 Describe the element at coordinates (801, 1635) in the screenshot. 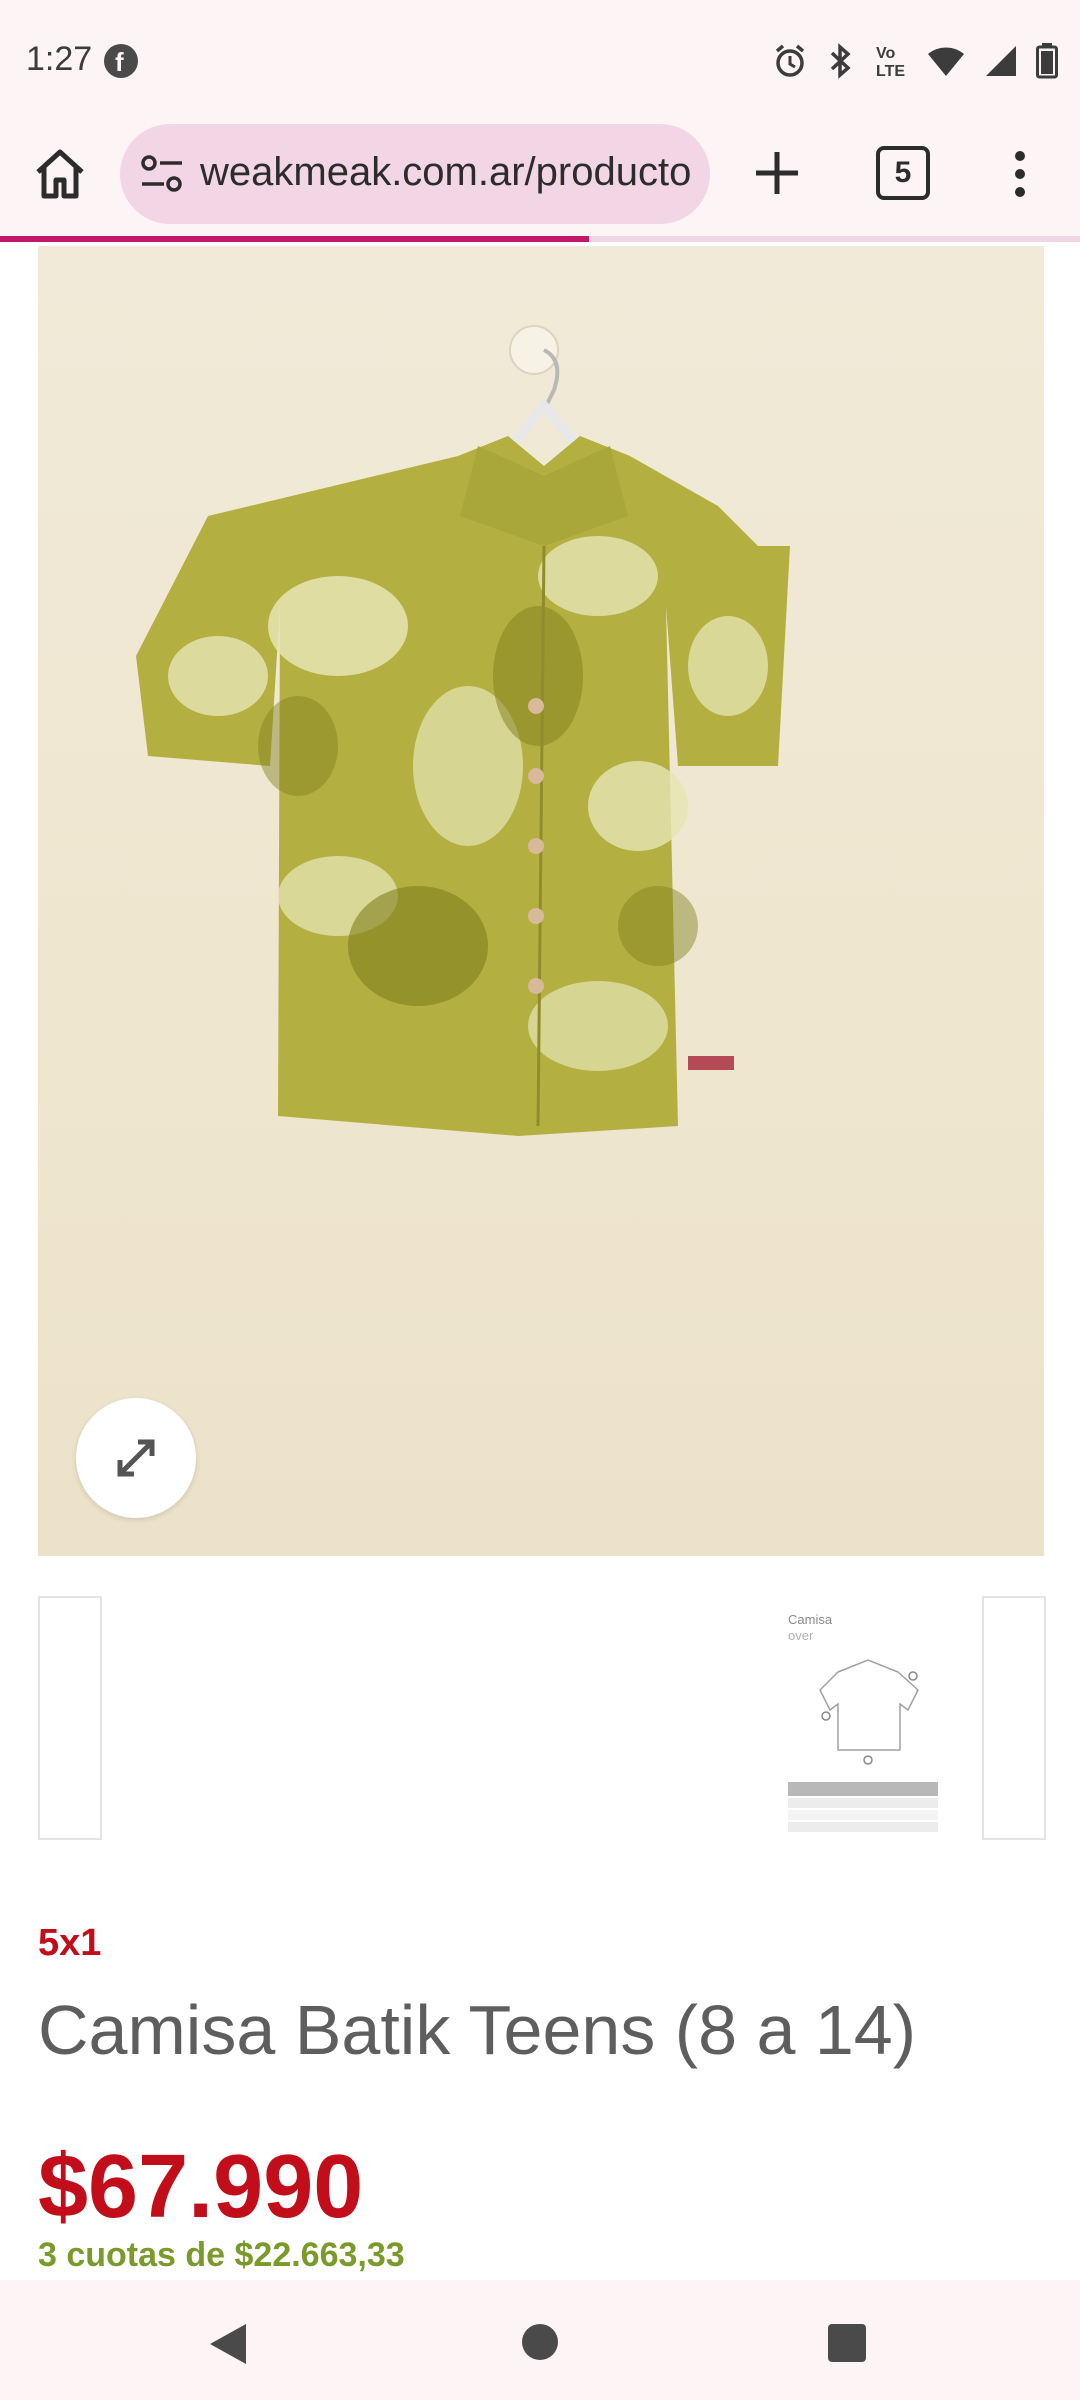

I see `size-chart-subtitle: over` at that location.